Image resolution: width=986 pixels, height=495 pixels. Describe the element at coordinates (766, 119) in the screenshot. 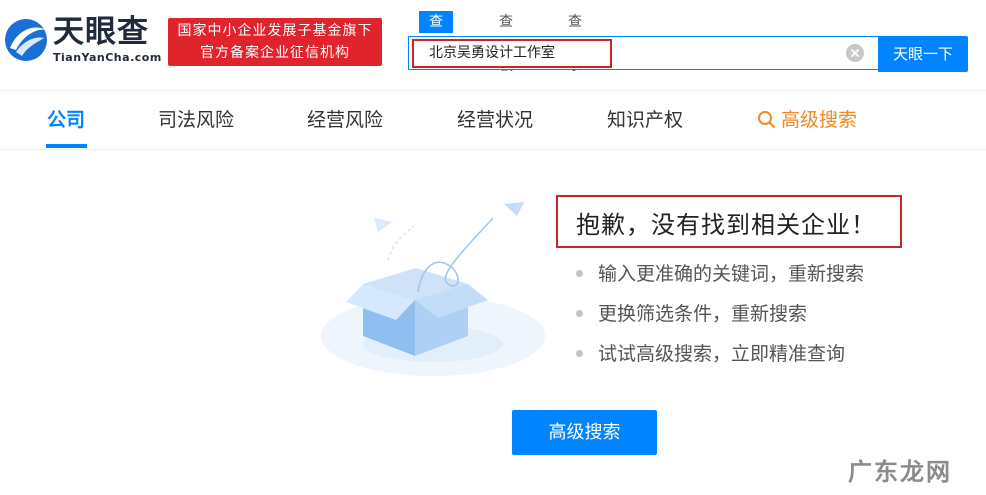

I see `search-icon` at that location.